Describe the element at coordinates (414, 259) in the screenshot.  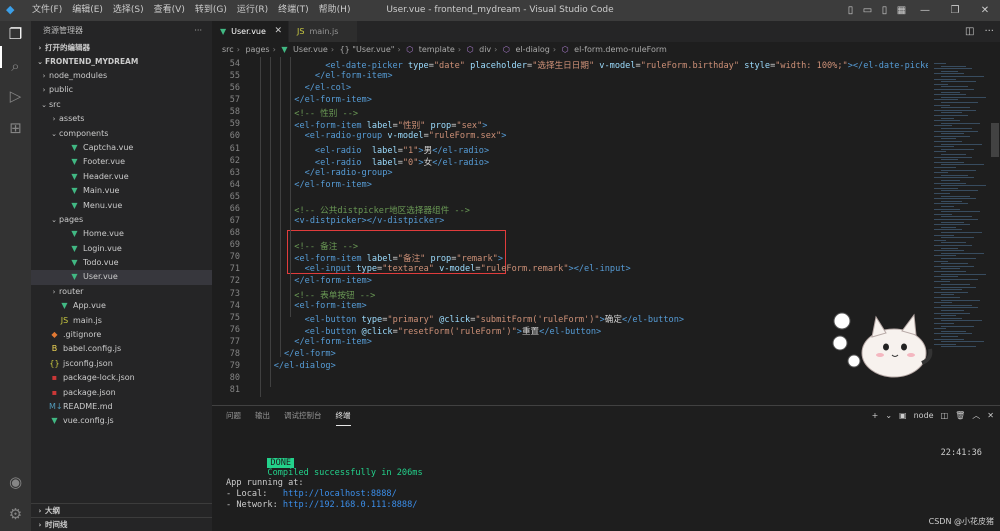
I see `code-token: "备注"` at that location.